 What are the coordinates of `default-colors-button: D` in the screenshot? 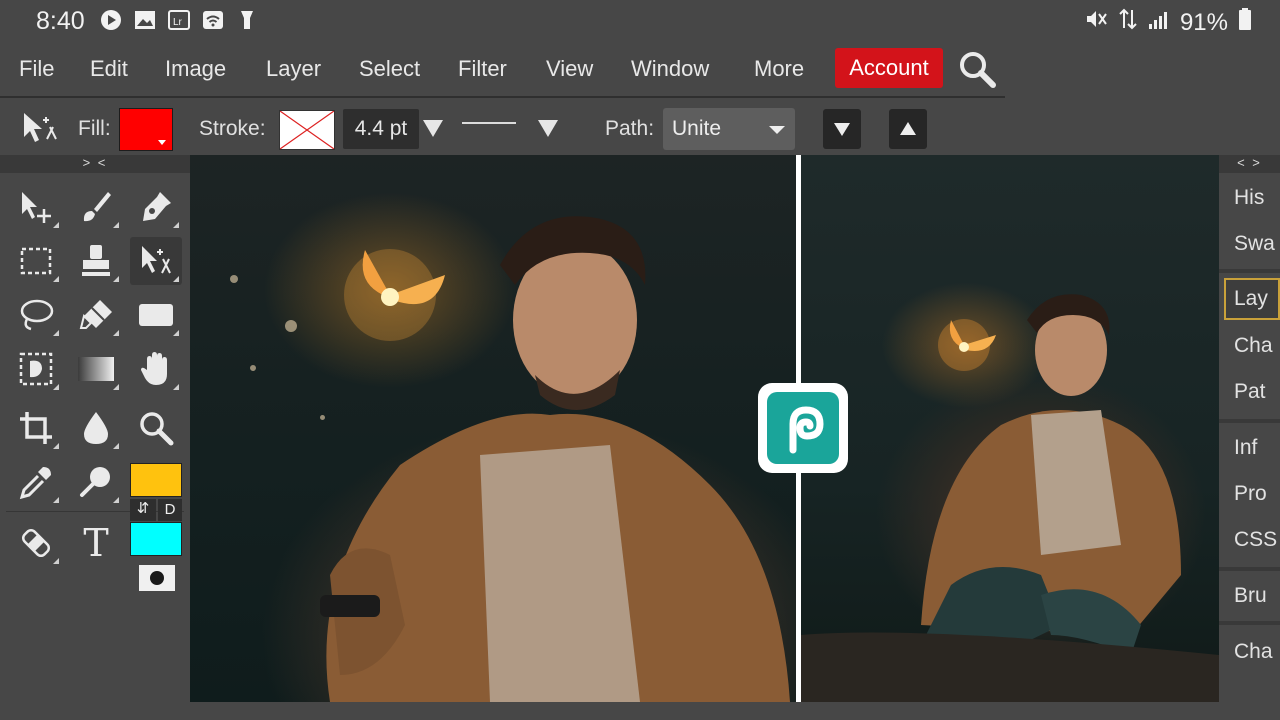 It's located at (170, 510).